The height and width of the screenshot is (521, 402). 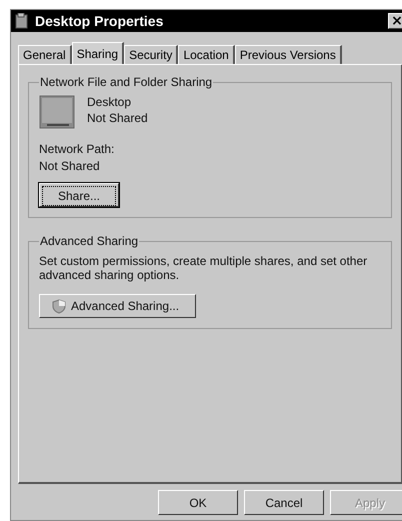 What do you see at coordinates (98, 53) in the screenshot?
I see `tab: Sharing` at bounding box center [98, 53].